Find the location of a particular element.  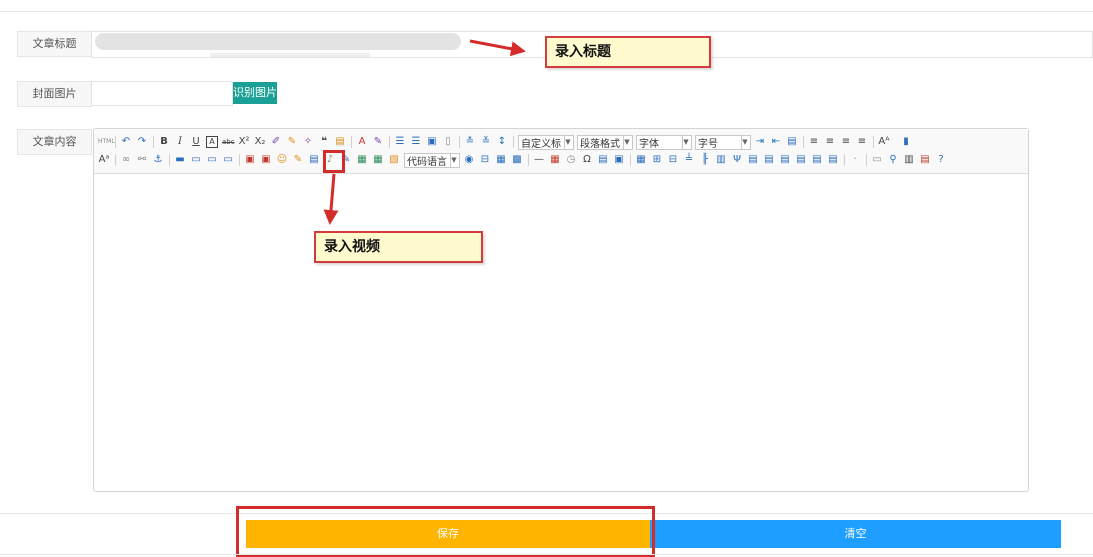

annotation-arrows is located at coordinates (424, 132).